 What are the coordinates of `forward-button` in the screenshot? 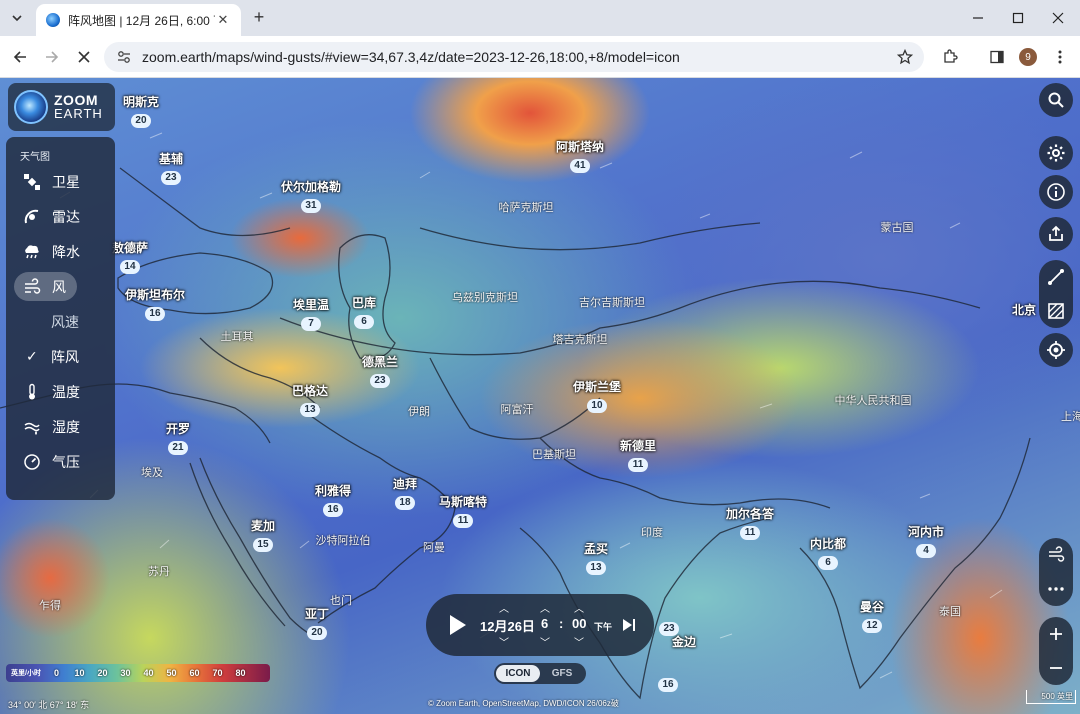 It's located at (52, 57).